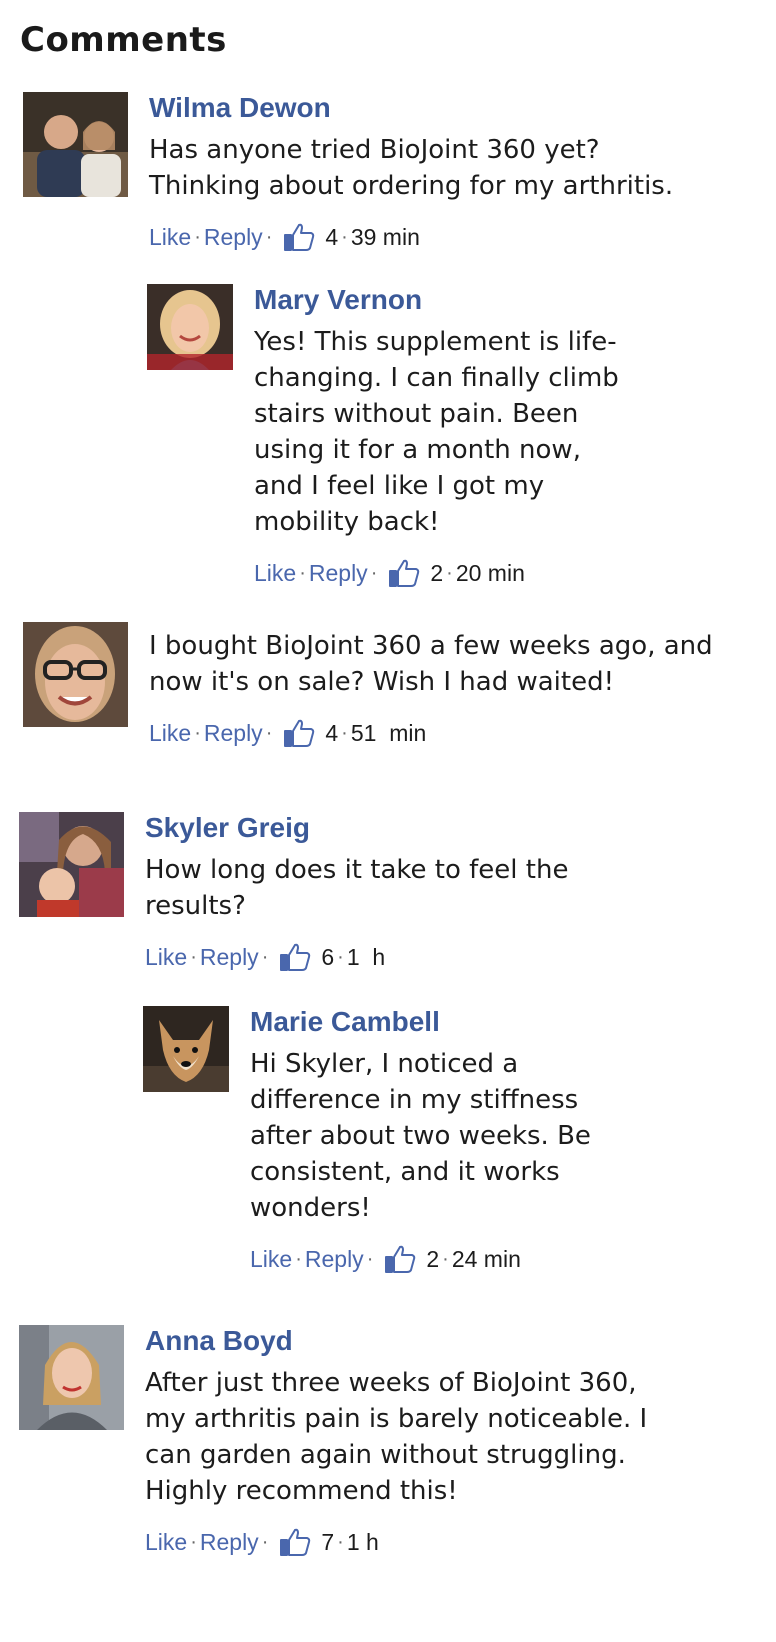  I want to click on comment-author: Skyler Greig, so click(430, 828).